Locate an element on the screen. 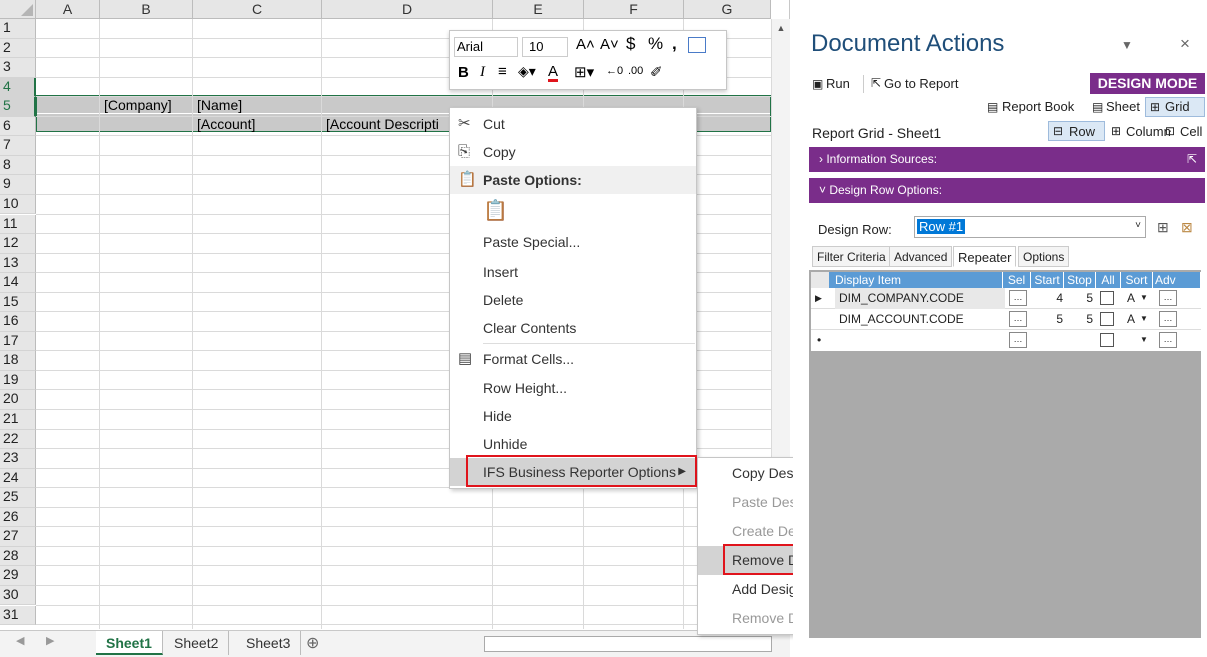 The image size is (1207, 657). column-header-d: D is located at coordinates (407, 9).